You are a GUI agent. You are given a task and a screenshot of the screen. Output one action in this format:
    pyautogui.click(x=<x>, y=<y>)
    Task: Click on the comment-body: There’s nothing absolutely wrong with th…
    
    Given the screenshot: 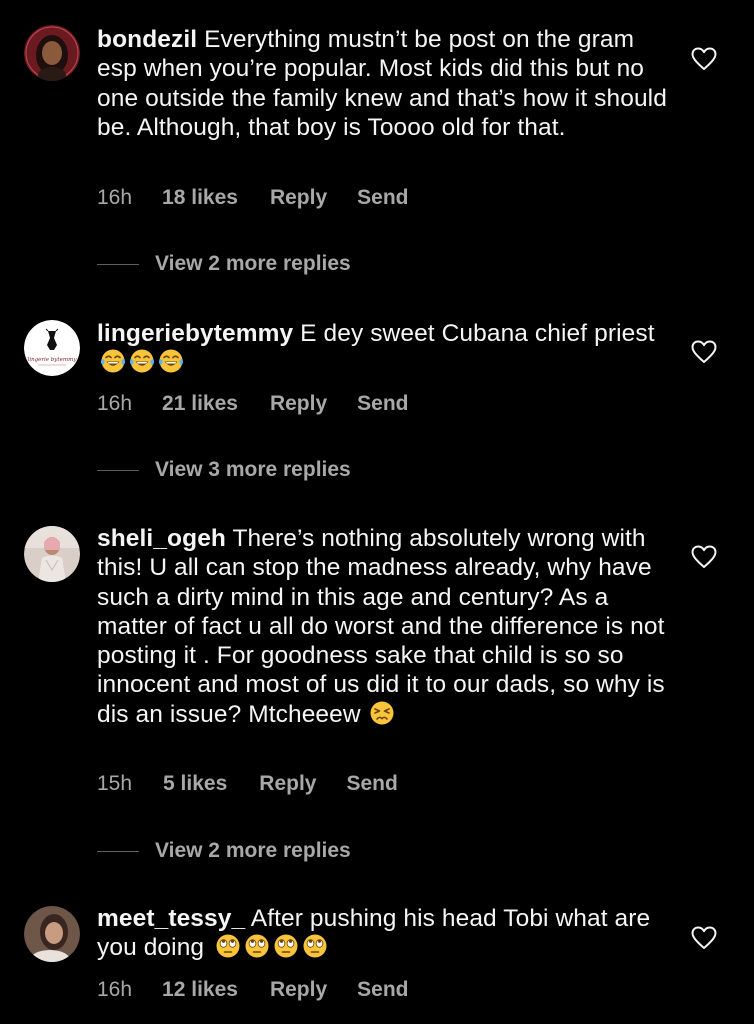 What is the action you would take?
    pyautogui.click(x=381, y=626)
    